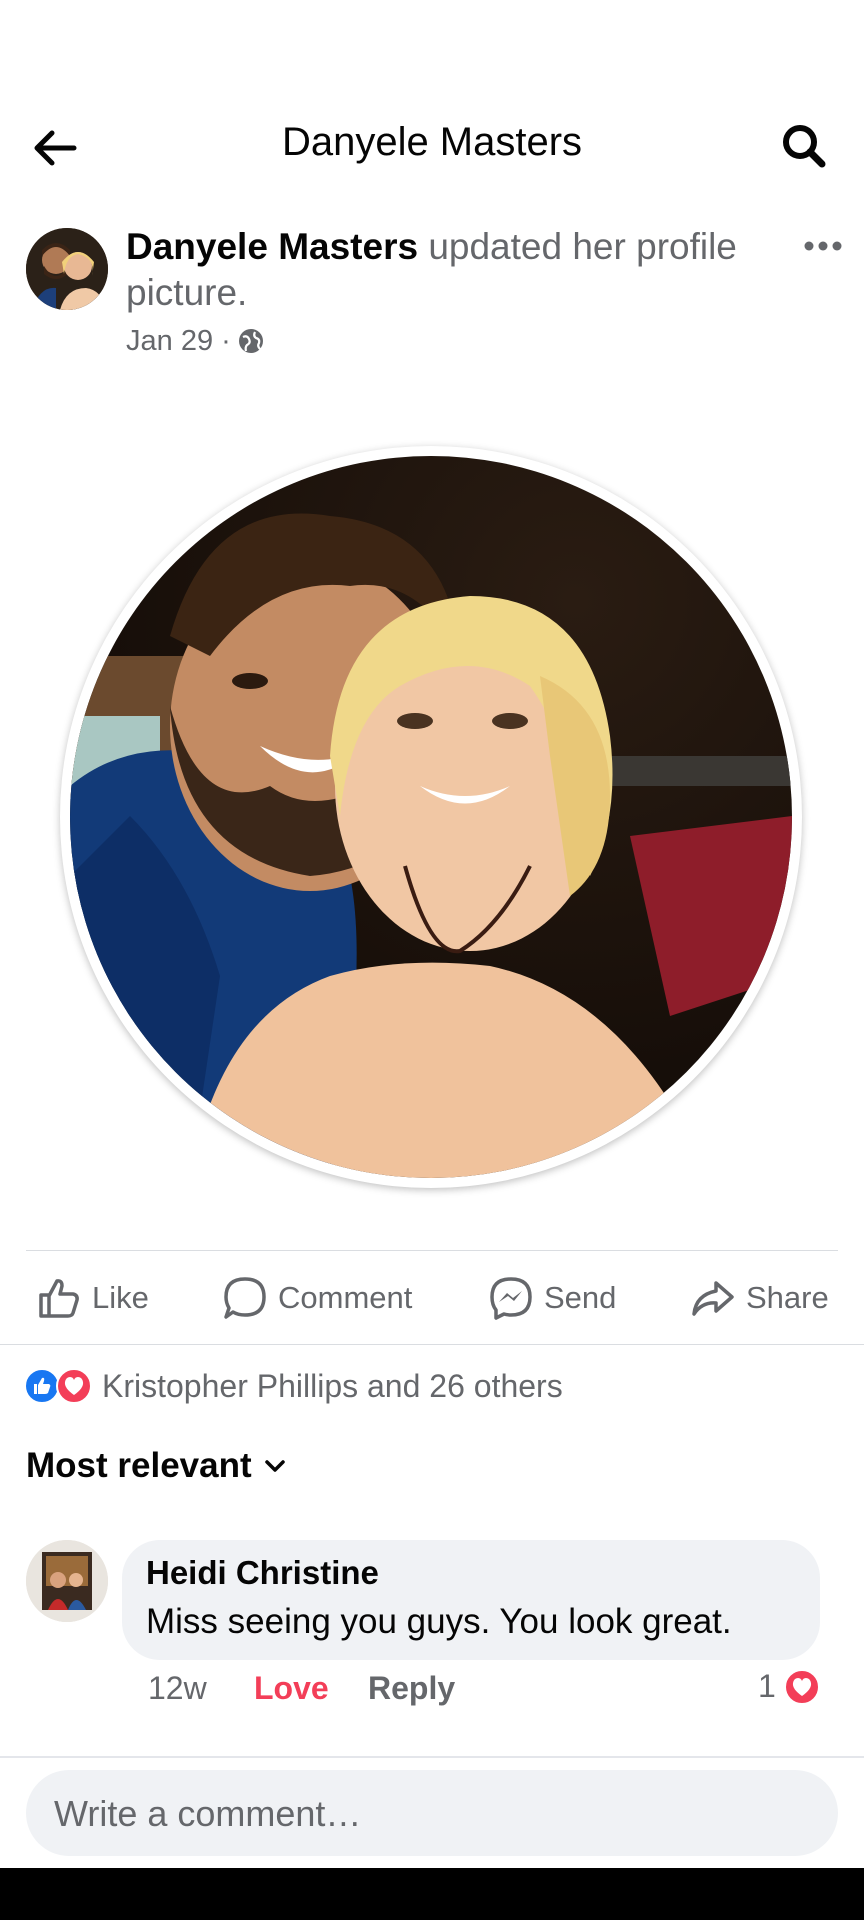 Image resolution: width=864 pixels, height=1920 pixels. What do you see at coordinates (272, 246) in the screenshot?
I see `author-name: Danyele Masters` at bounding box center [272, 246].